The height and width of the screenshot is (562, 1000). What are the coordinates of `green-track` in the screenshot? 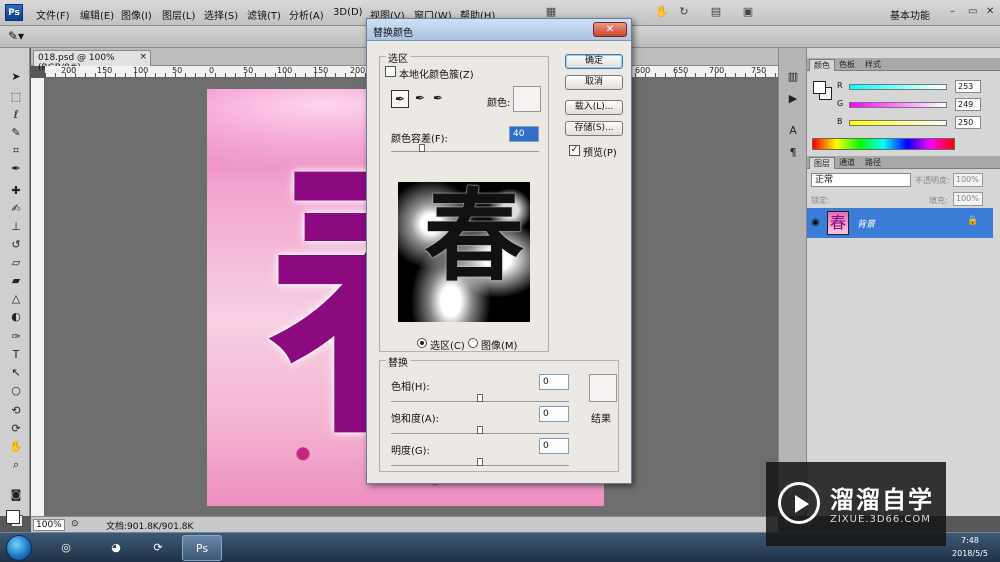 It's located at (898, 105).